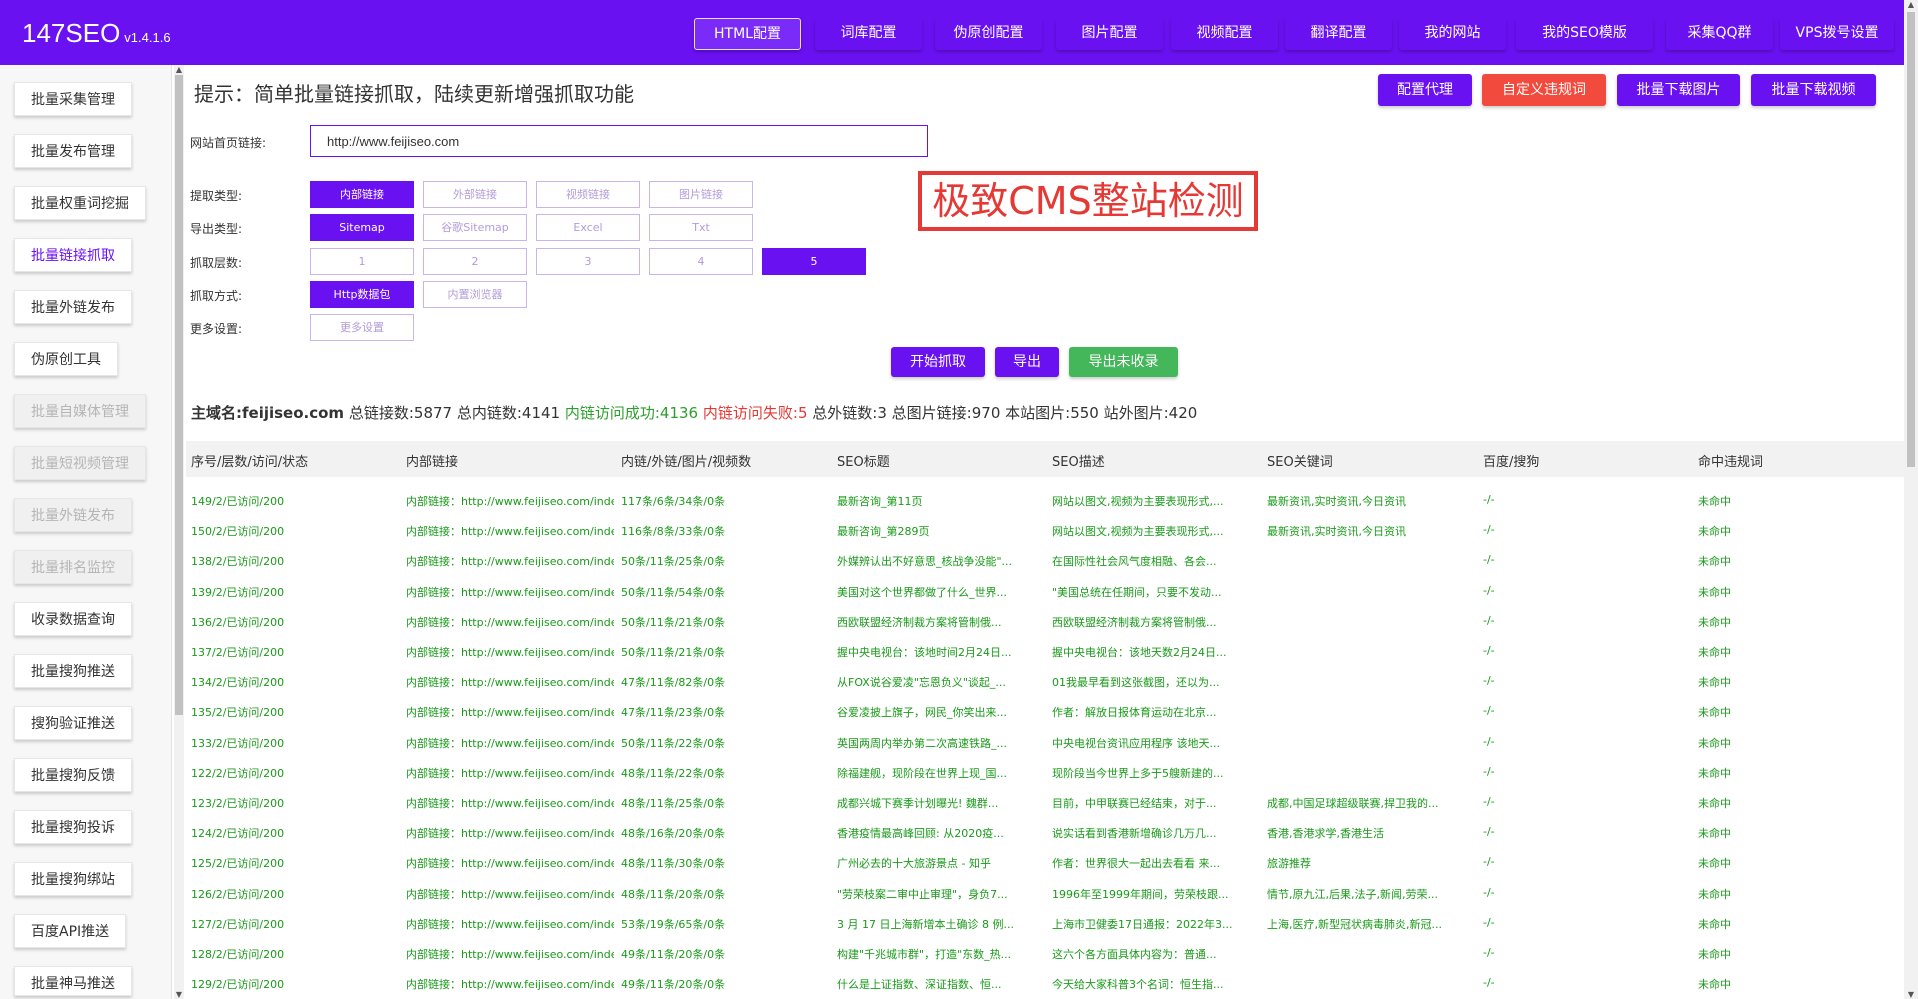 The width and height of the screenshot is (1918, 999). Describe the element at coordinates (988, 34) in the screenshot. I see `nav-pseudo-original-config: 伪原创配置` at that location.